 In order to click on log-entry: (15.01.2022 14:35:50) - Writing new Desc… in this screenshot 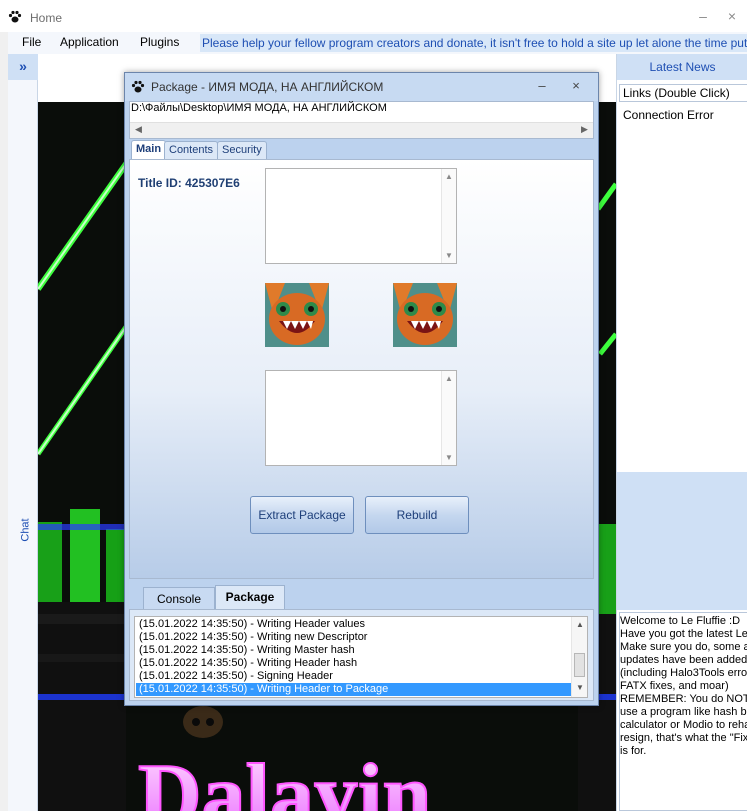, I will do `click(253, 637)`.